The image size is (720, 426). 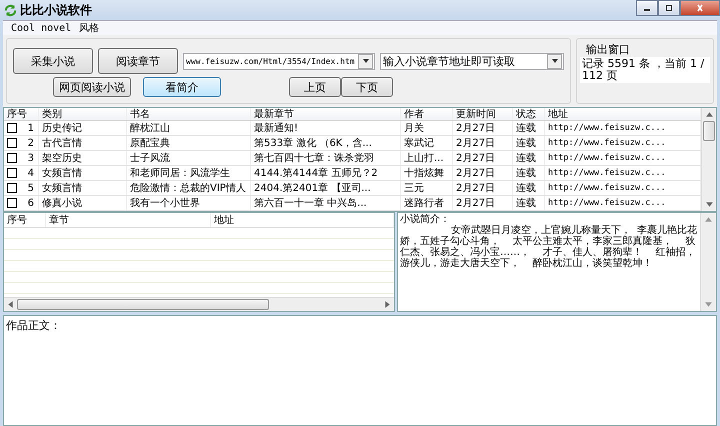 What do you see at coordinates (53, 61) in the screenshot?
I see `action-button: 采集小说` at bounding box center [53, 61].